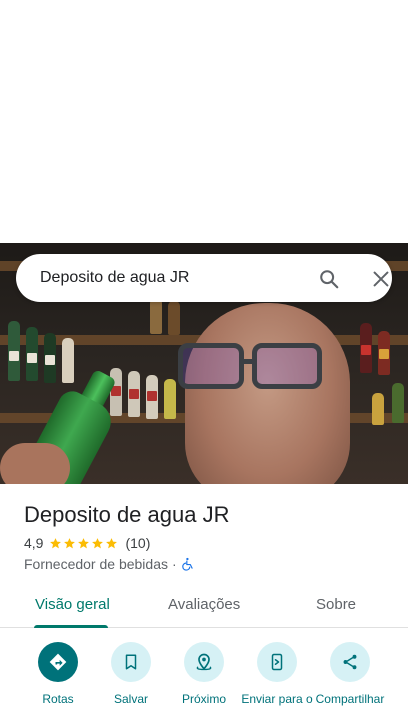 The height and width of the screenshot is (726, 408). Describe the element at coordinates (204, 662) in the screenshot. I see `nearby-icon` at that location.